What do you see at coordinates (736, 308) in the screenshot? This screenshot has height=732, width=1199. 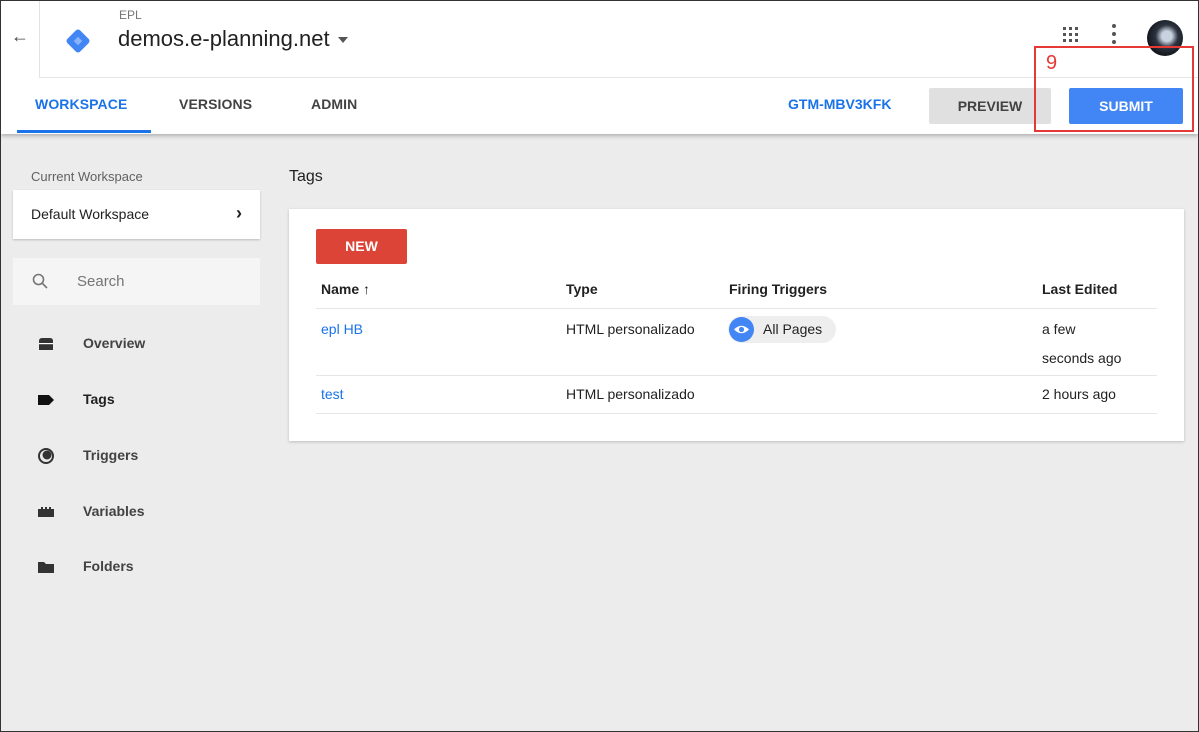 I see `table-divider` at bounding box center [736, 308].